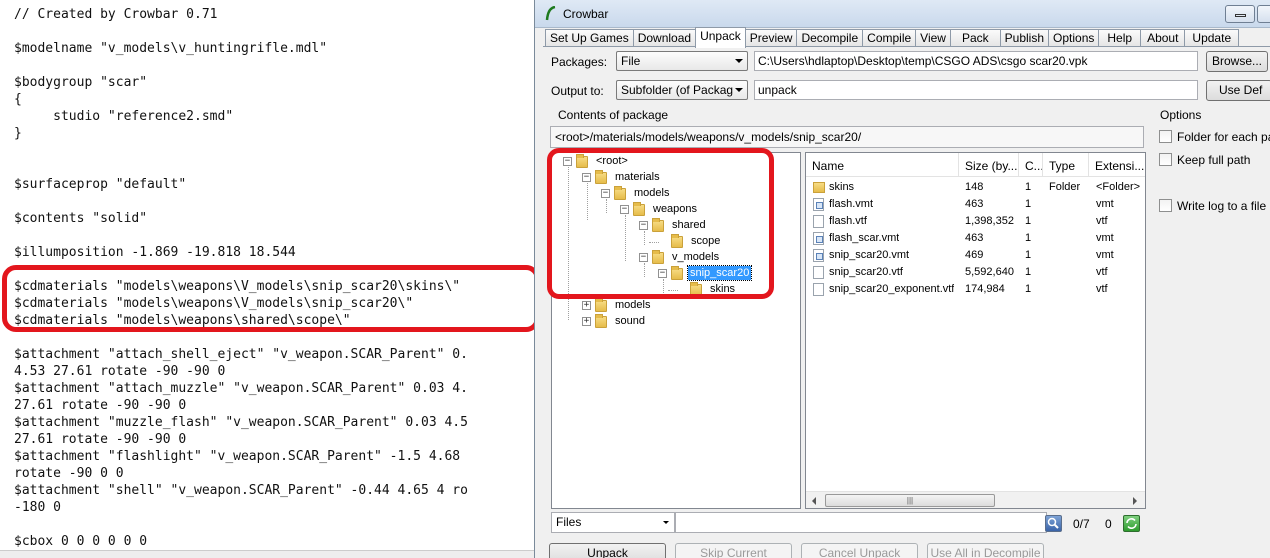 The width and height of the screenshot is (1270, 558). What do you see at coordinates (902, 14) in the screenshot?
I see `title-bar: Crowbar` at bounding box center [902, 14].